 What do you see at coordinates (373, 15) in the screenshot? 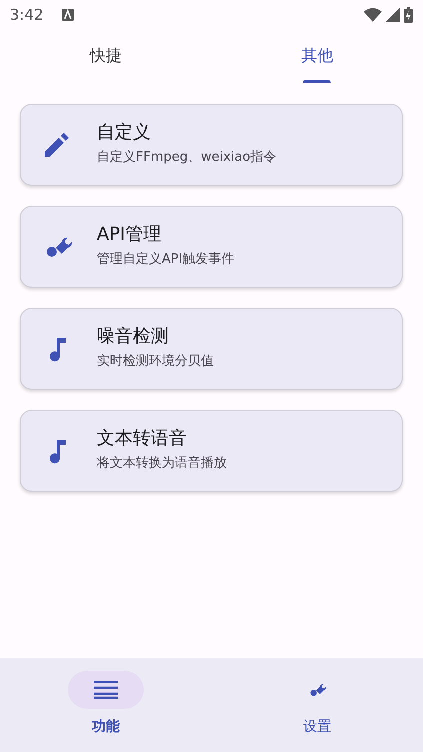
I see `wifi-icon` at bounding box center [373, 15].